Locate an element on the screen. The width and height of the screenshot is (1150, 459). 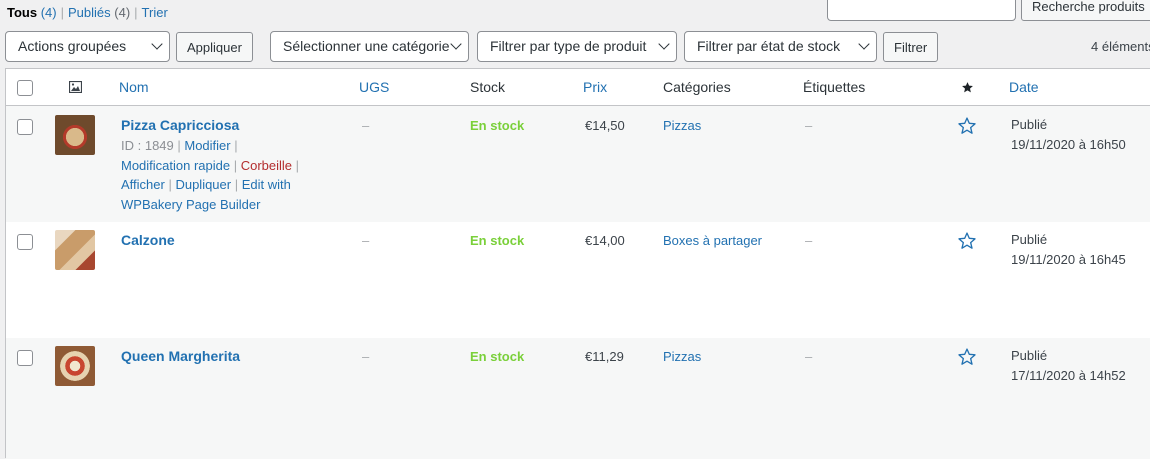
status-filters: Tous (4) | Publiés (4) | Trier is located at coordinates (87, 12).